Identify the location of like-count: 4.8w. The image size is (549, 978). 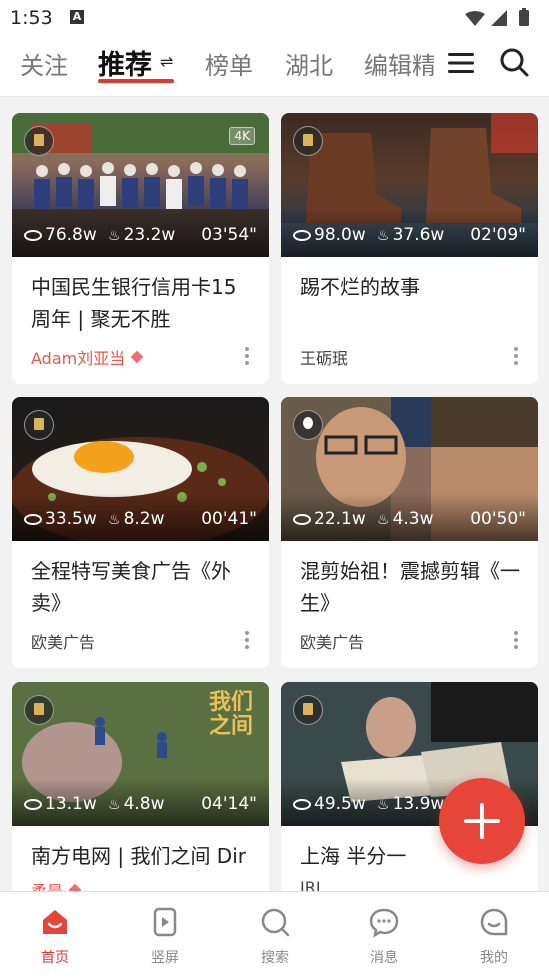
(144, 804).